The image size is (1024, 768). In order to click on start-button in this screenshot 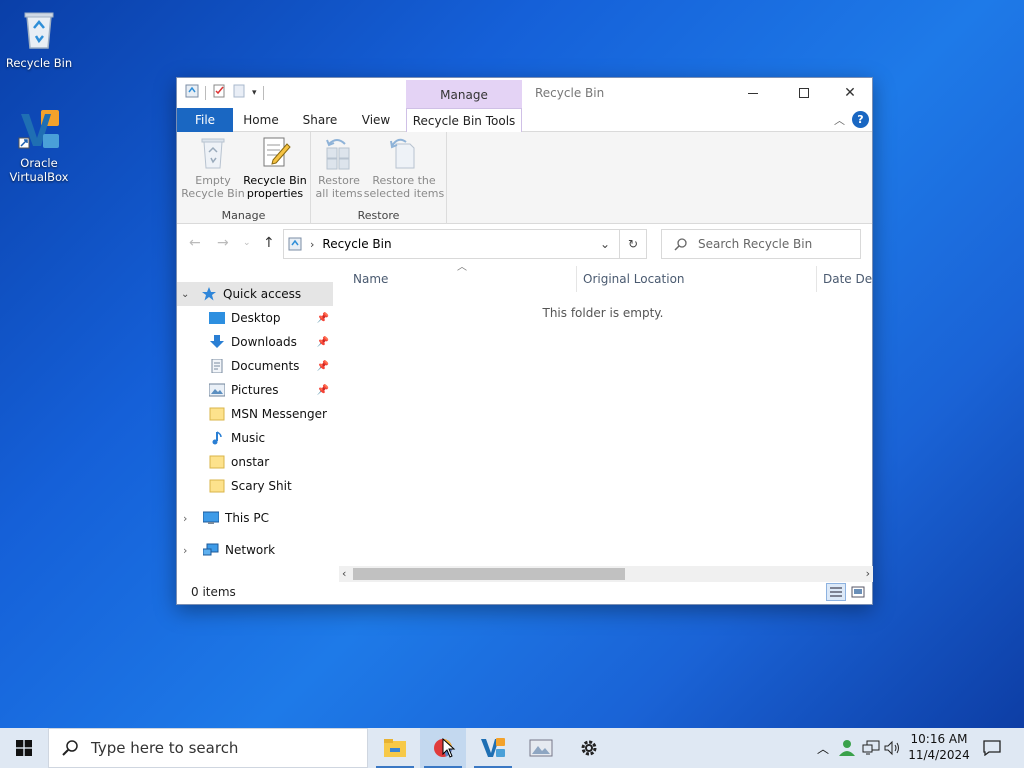, I will do `click(24, 748)`.